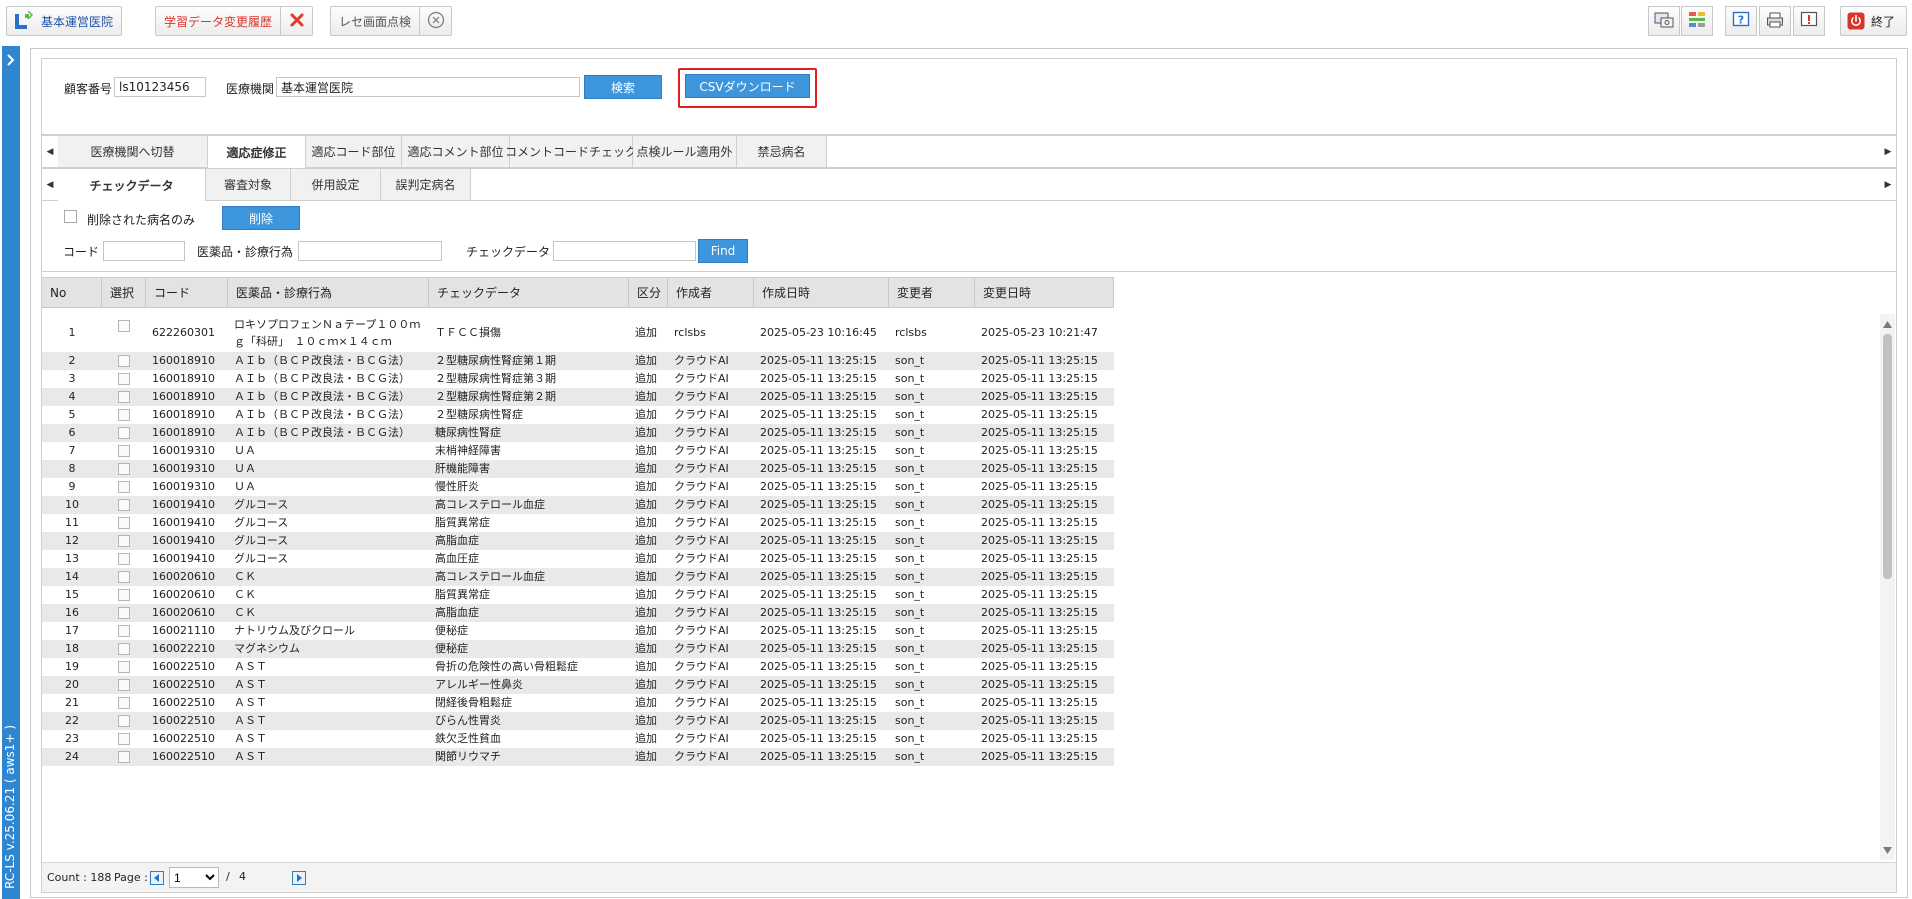 Image resolution: width=1912 pixels, height=899 pixels. I want to click on col-header-drug: 医薬品・診療行為, so click(328, 293).